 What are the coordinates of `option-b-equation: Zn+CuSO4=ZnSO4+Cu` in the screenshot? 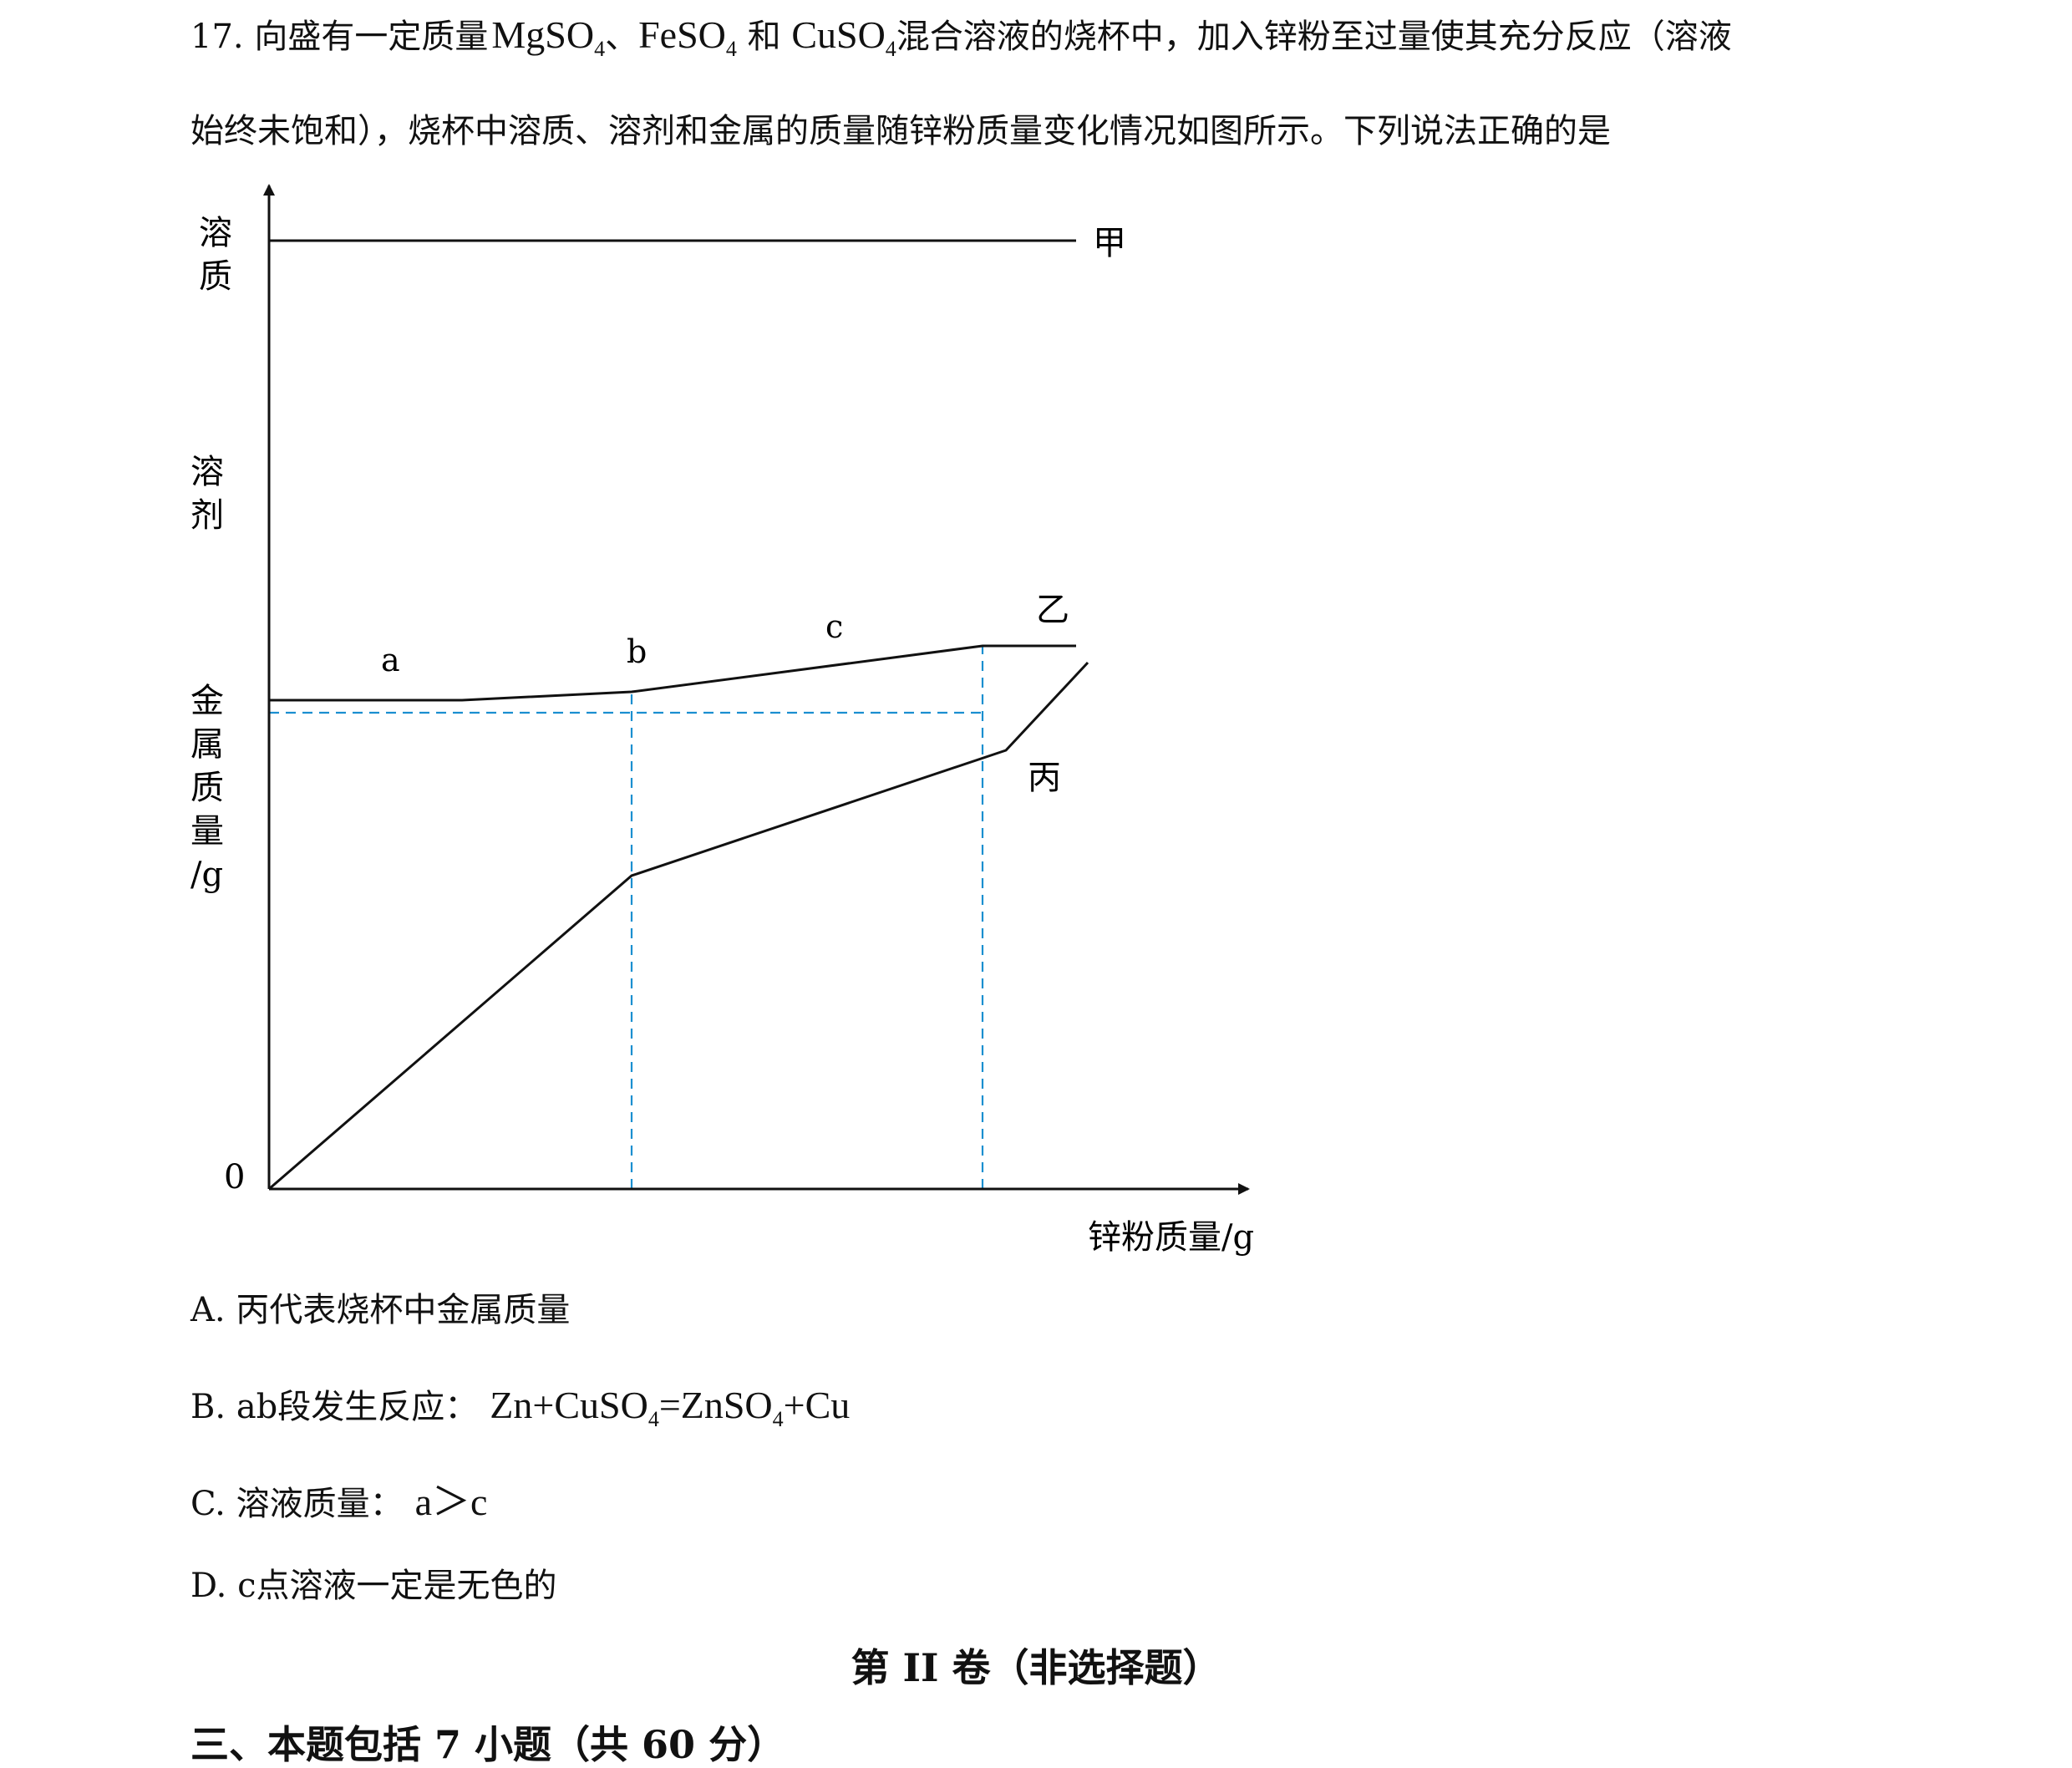 It's located at (670, 1407).